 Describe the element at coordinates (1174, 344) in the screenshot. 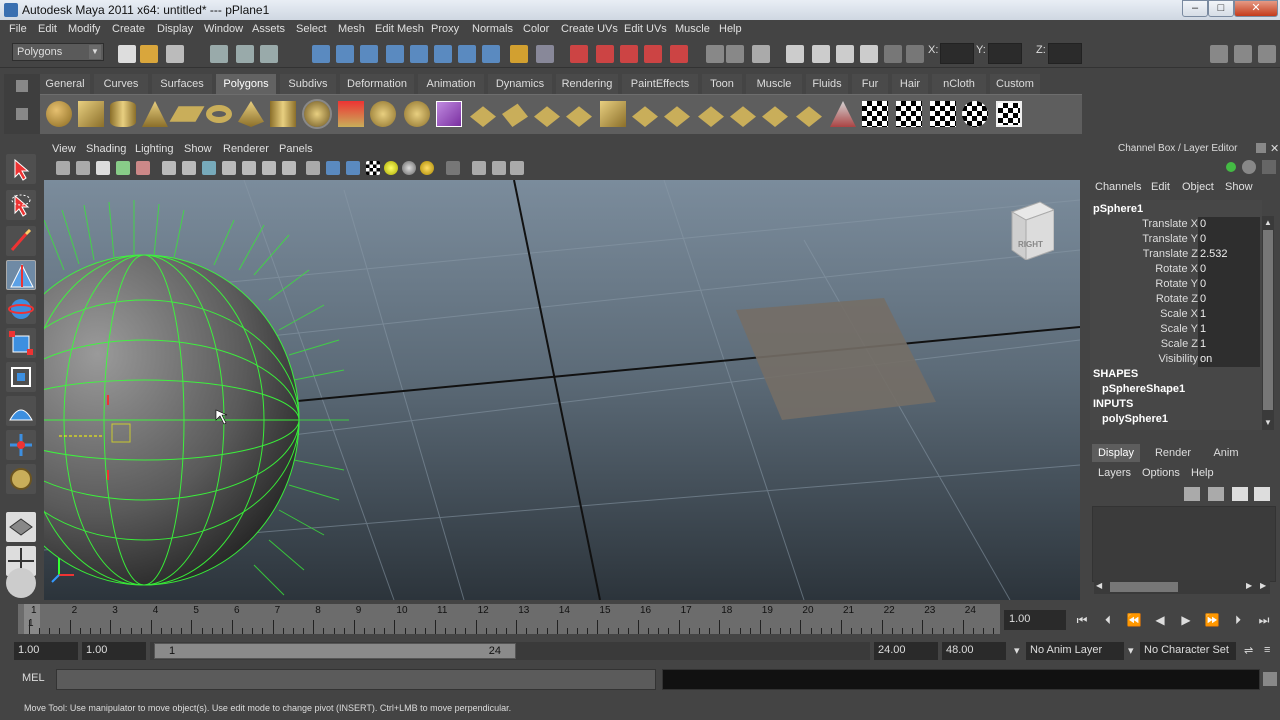

I see `channel-row: Scale Z1` at that location.